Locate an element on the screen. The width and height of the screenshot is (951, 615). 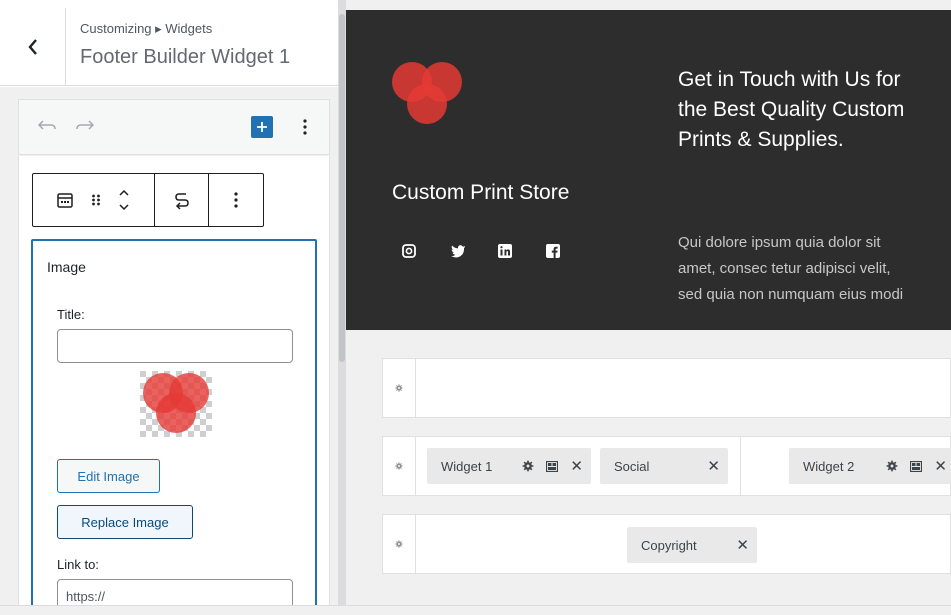
block-toolbar is located at coordinates (148, 200).